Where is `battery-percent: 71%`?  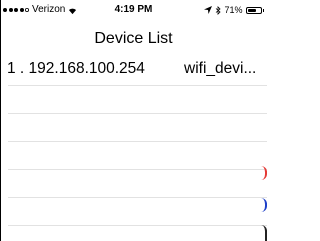 battery-percent: 71% is located at coordinates (233, 10).